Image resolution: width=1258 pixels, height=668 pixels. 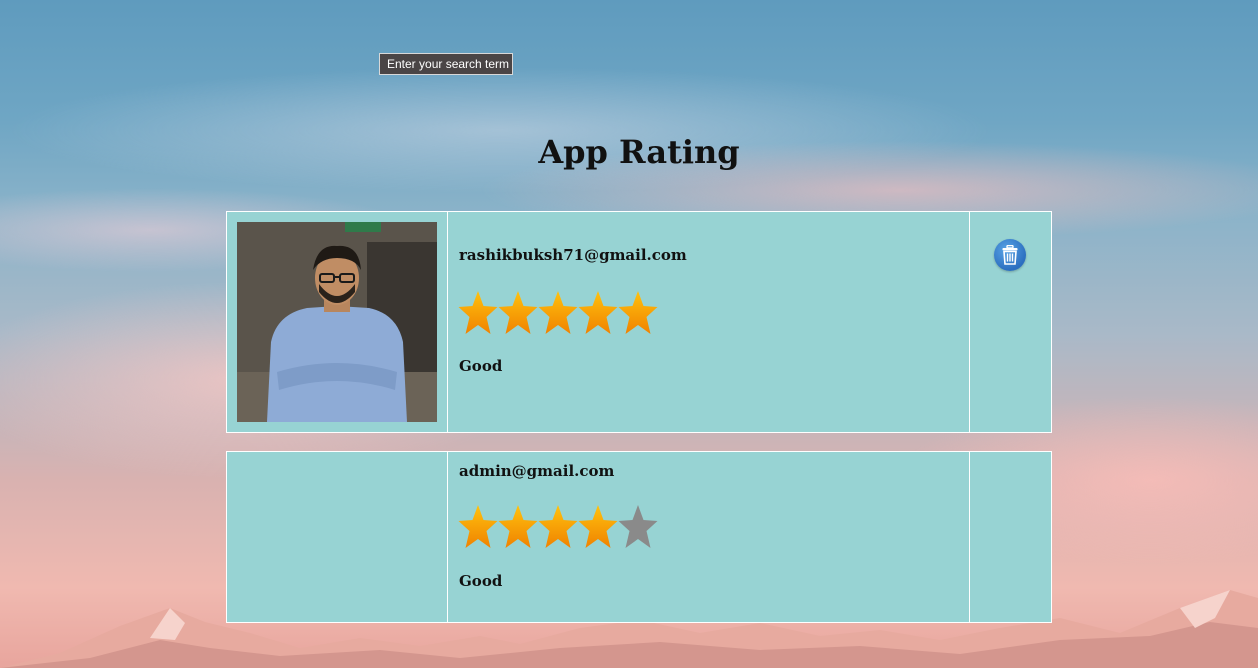 What do you see at coordinates (638, 526) in the screenshot?
I see `star-empty-icon` at bounding box center [638, 526].